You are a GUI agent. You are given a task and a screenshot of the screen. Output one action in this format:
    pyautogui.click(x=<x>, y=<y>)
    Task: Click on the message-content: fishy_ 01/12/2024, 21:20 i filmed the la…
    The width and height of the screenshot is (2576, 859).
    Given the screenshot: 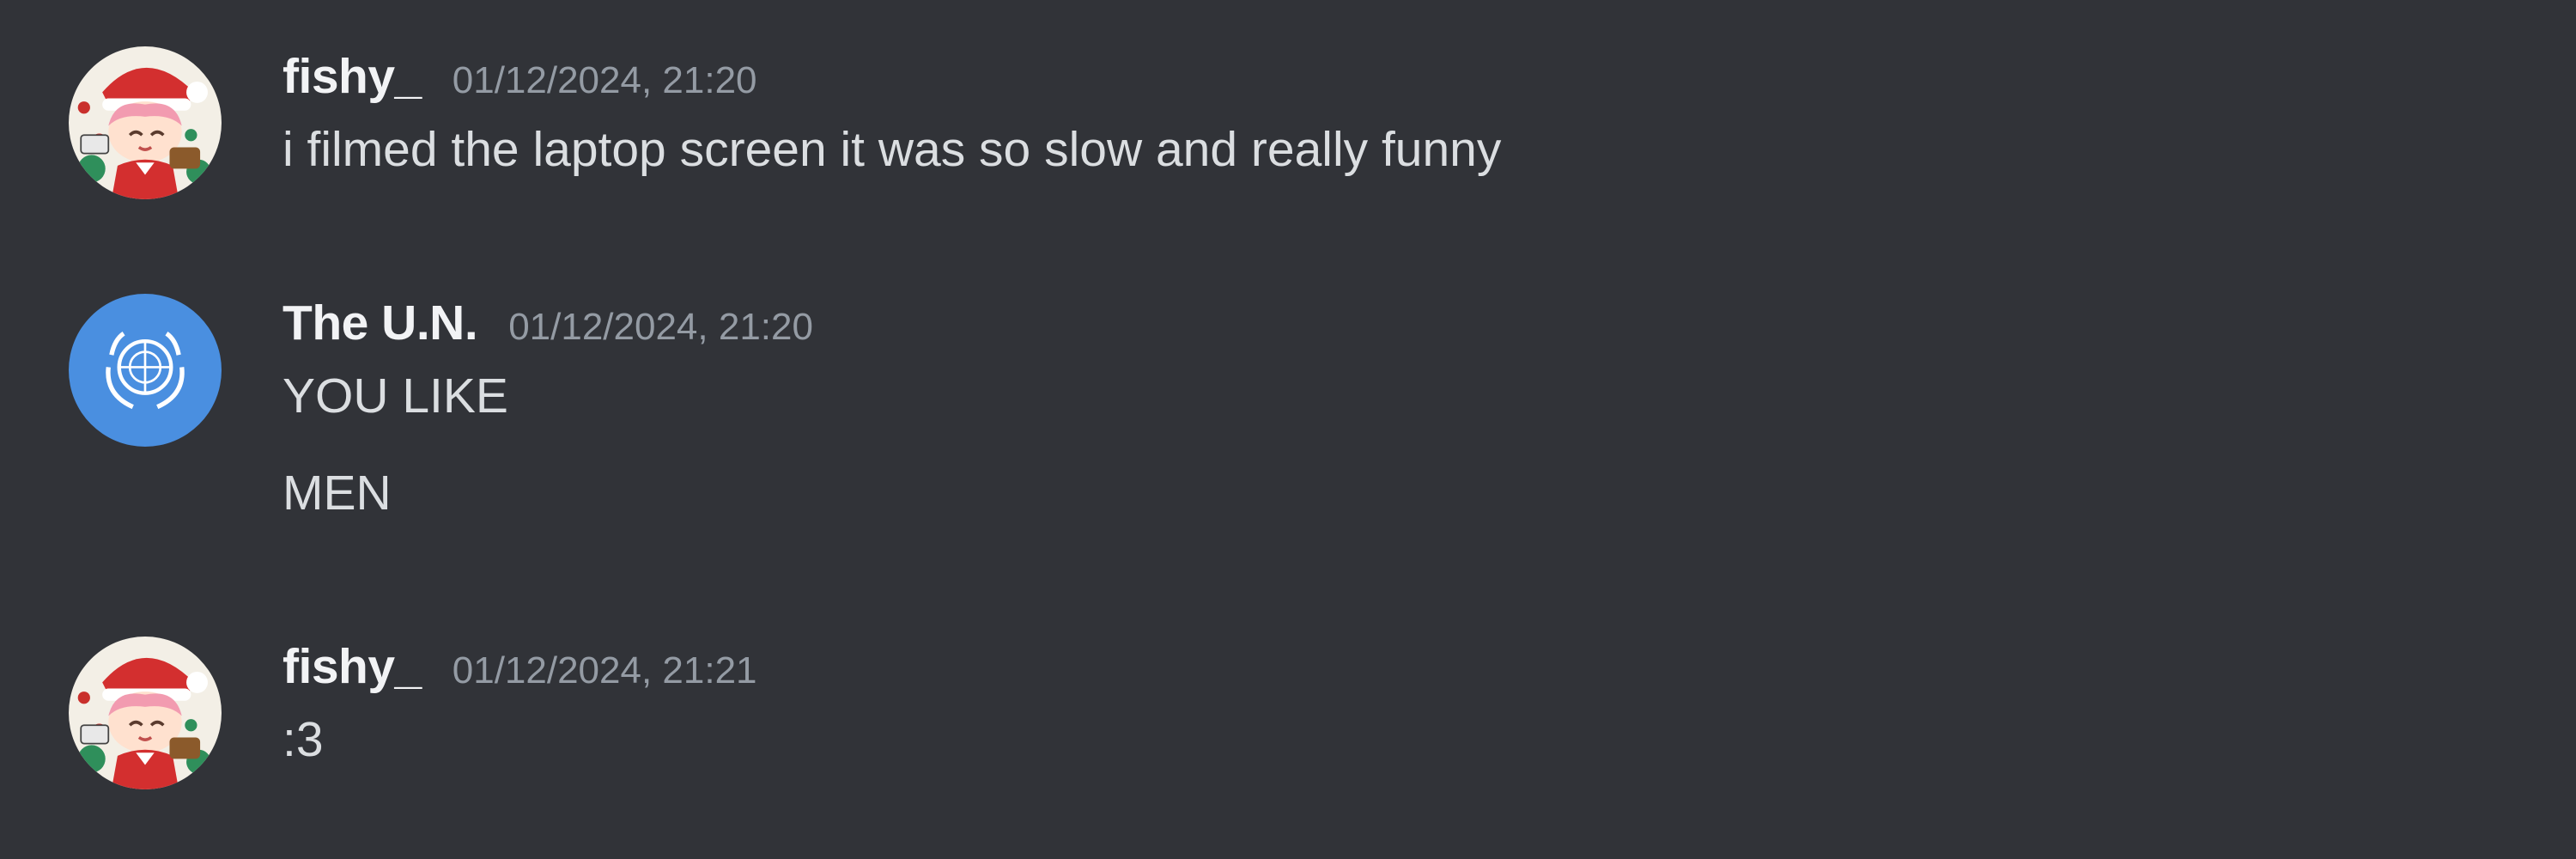 What is the action you would take?
    pyautogui.click(x=892, y=114)
    